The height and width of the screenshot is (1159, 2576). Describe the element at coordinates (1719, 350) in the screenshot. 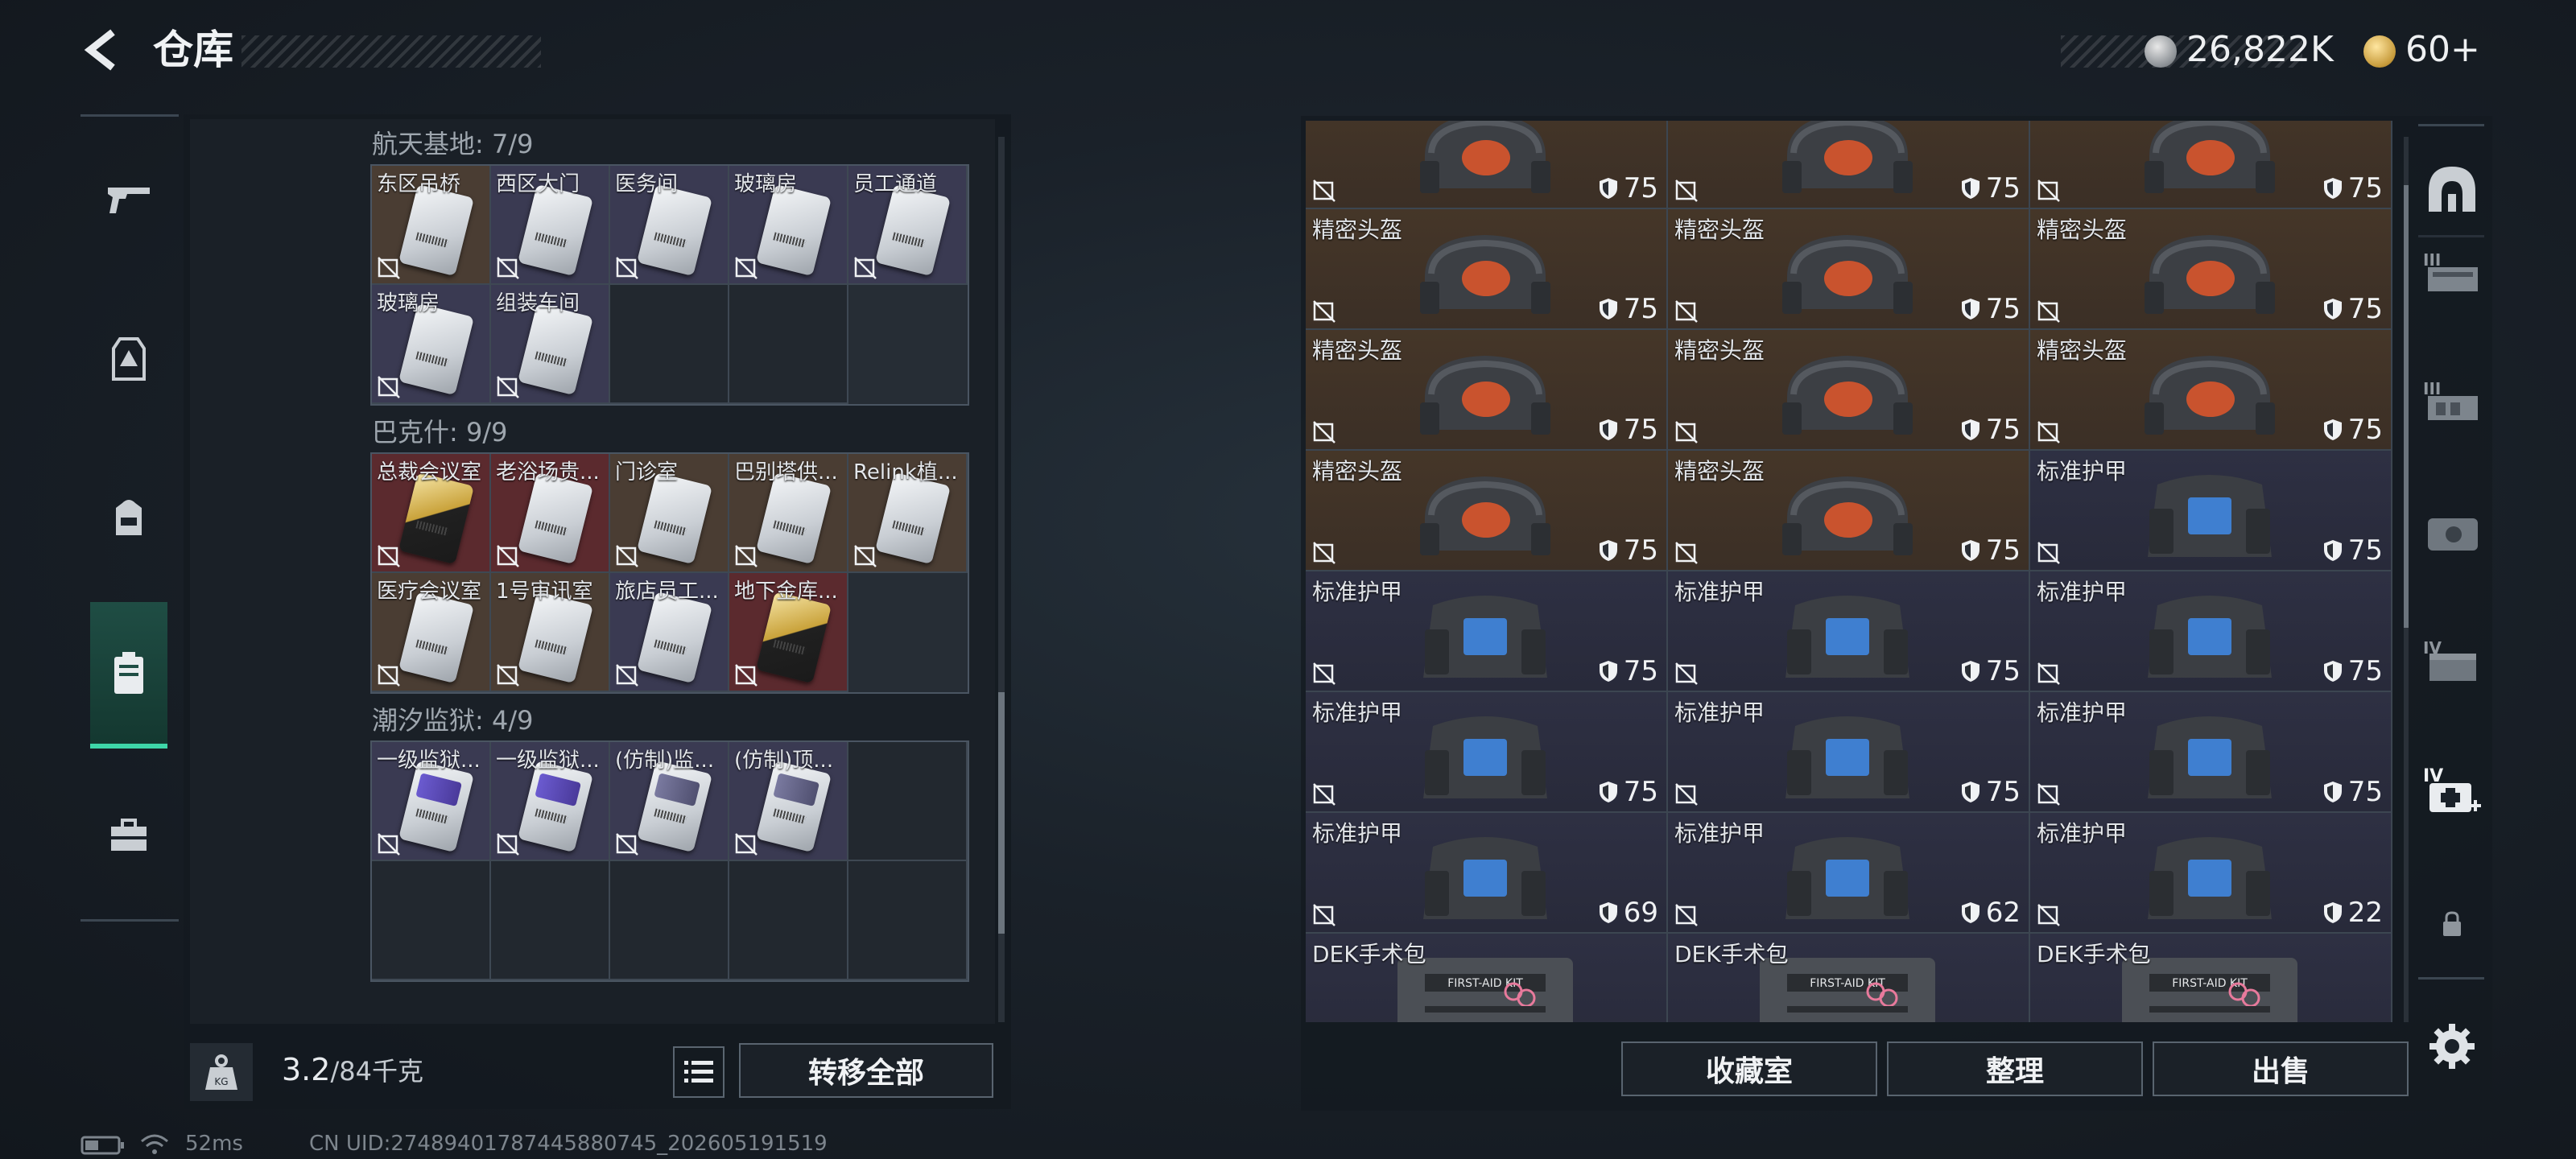

I see `item-name: 精密头盔` at that location.